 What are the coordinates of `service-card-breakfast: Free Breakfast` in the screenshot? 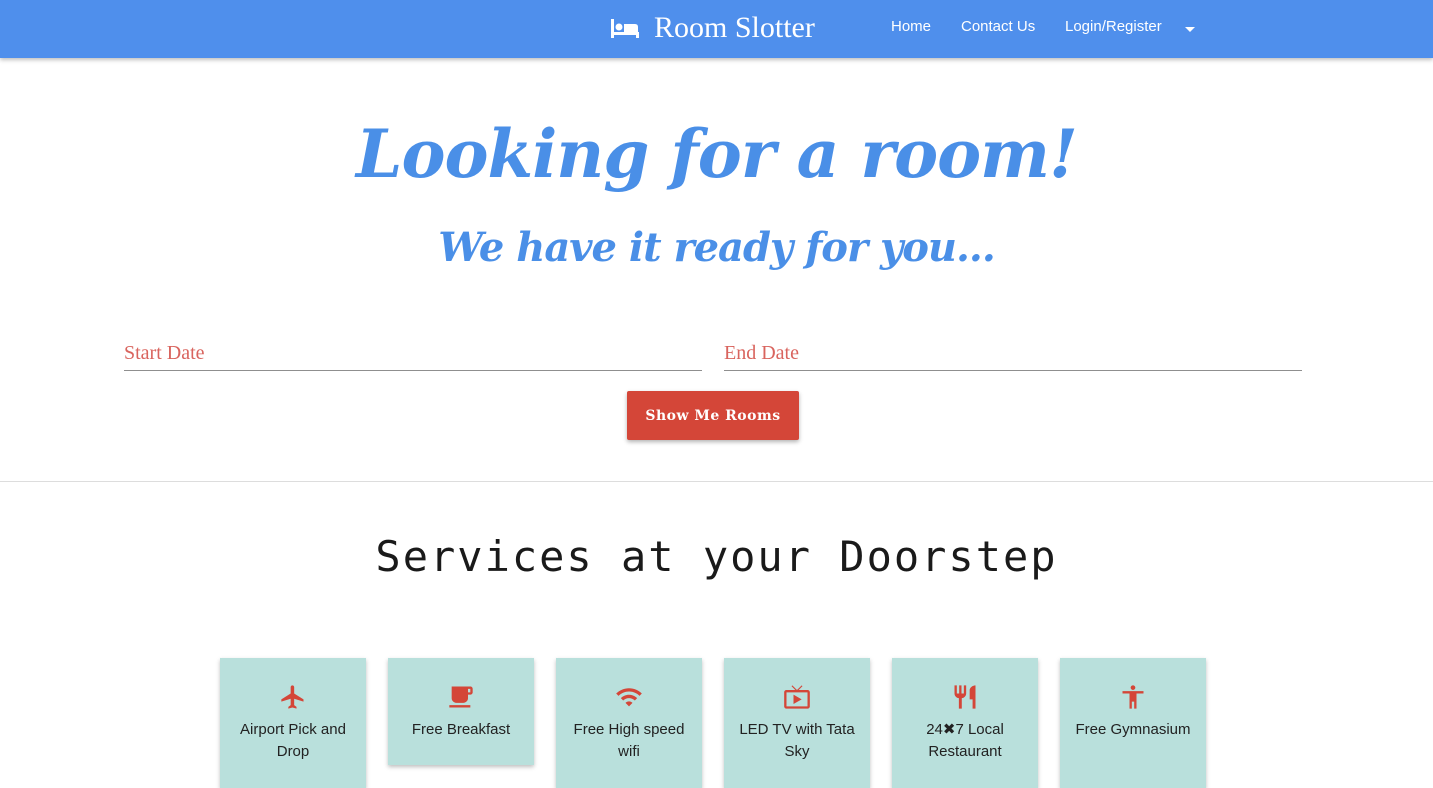 It's located at (461, 711).